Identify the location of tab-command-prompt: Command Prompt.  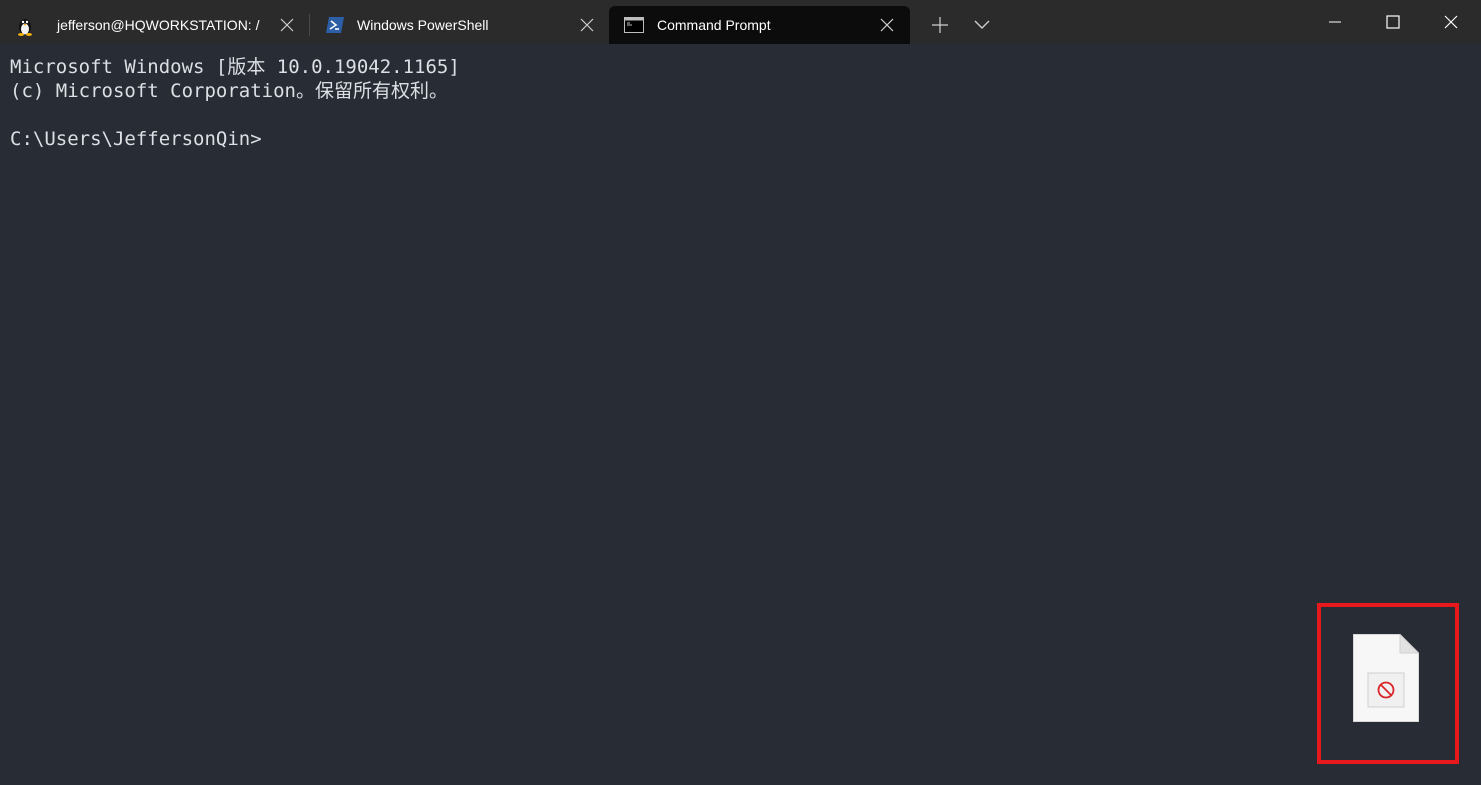
(759, 25).